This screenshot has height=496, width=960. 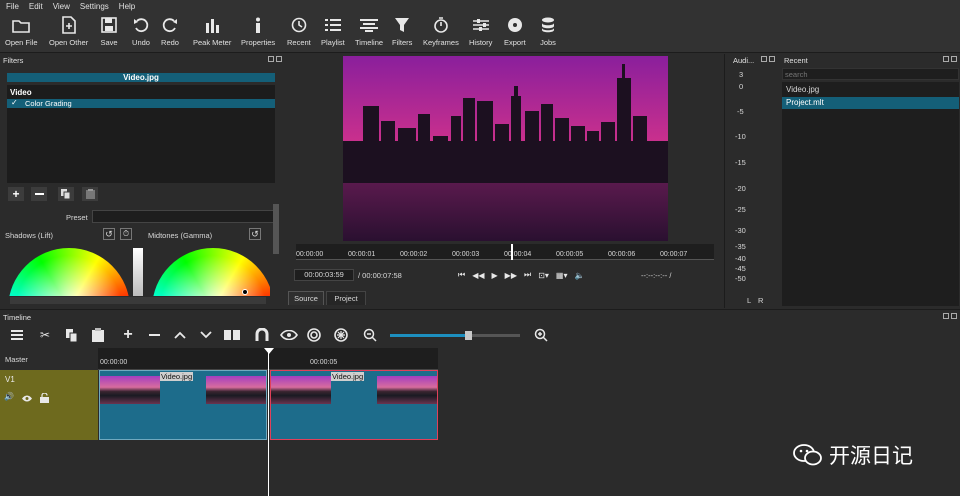 I want to click on v1-track-header: V1 🔊, so click(x=49, y=405).